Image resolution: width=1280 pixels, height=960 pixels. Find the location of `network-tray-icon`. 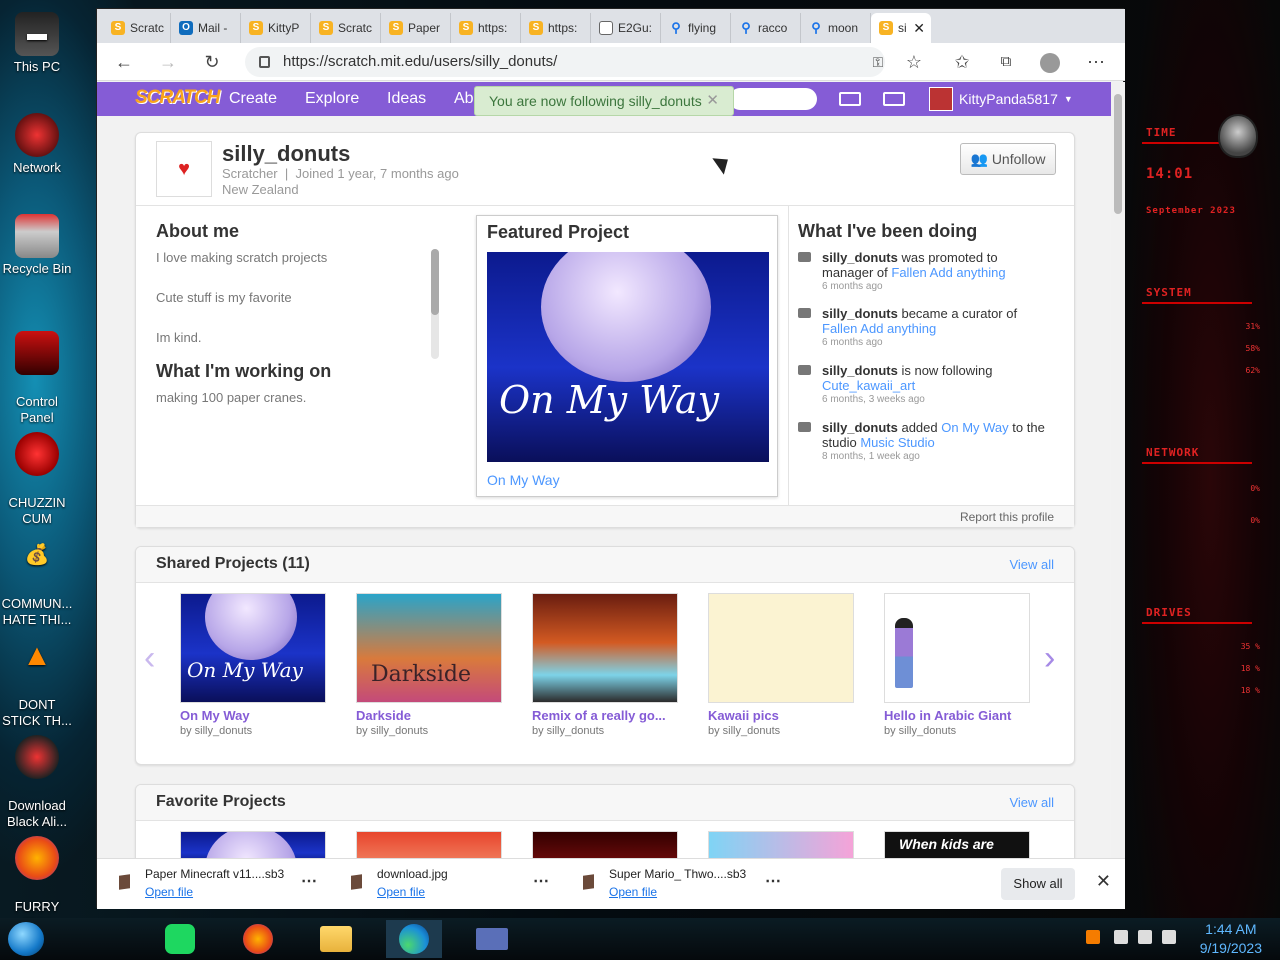

network-tray-icon is located at coordinates (1145, 937).